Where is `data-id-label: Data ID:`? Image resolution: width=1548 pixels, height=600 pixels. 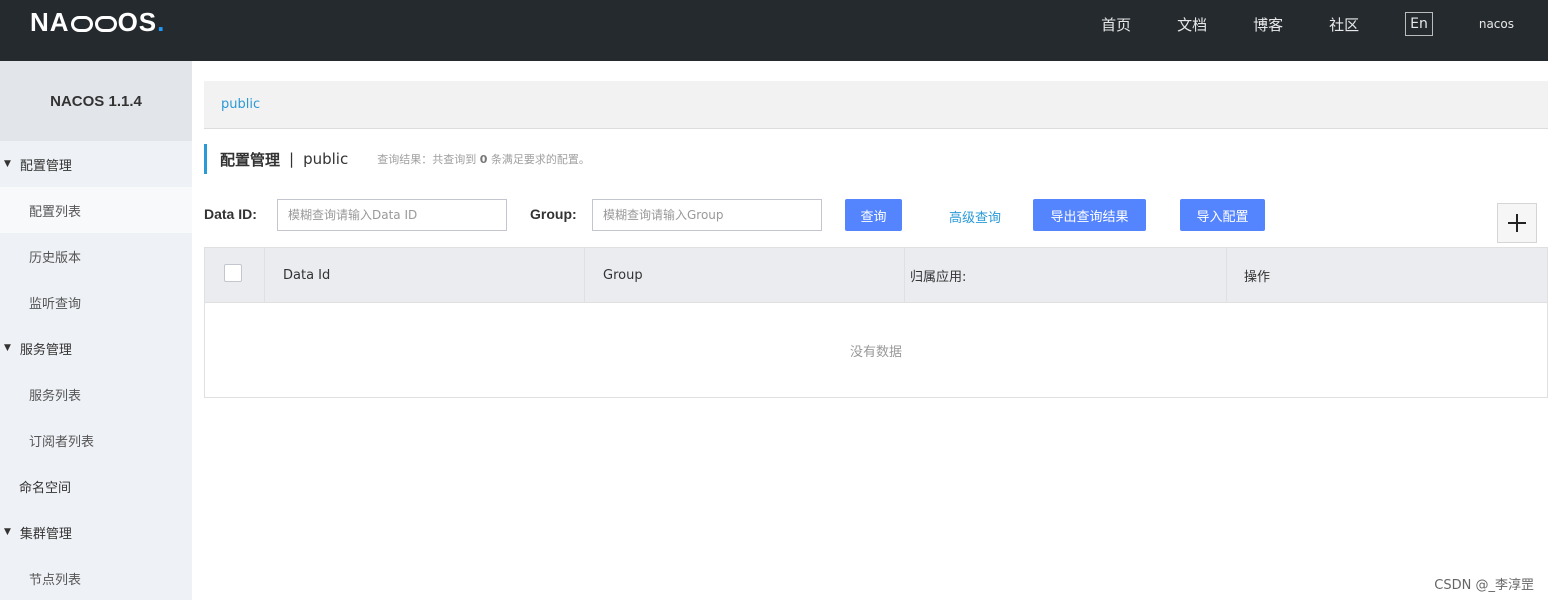 data-id-label: Data ID: is located at coordinates (230, 214).